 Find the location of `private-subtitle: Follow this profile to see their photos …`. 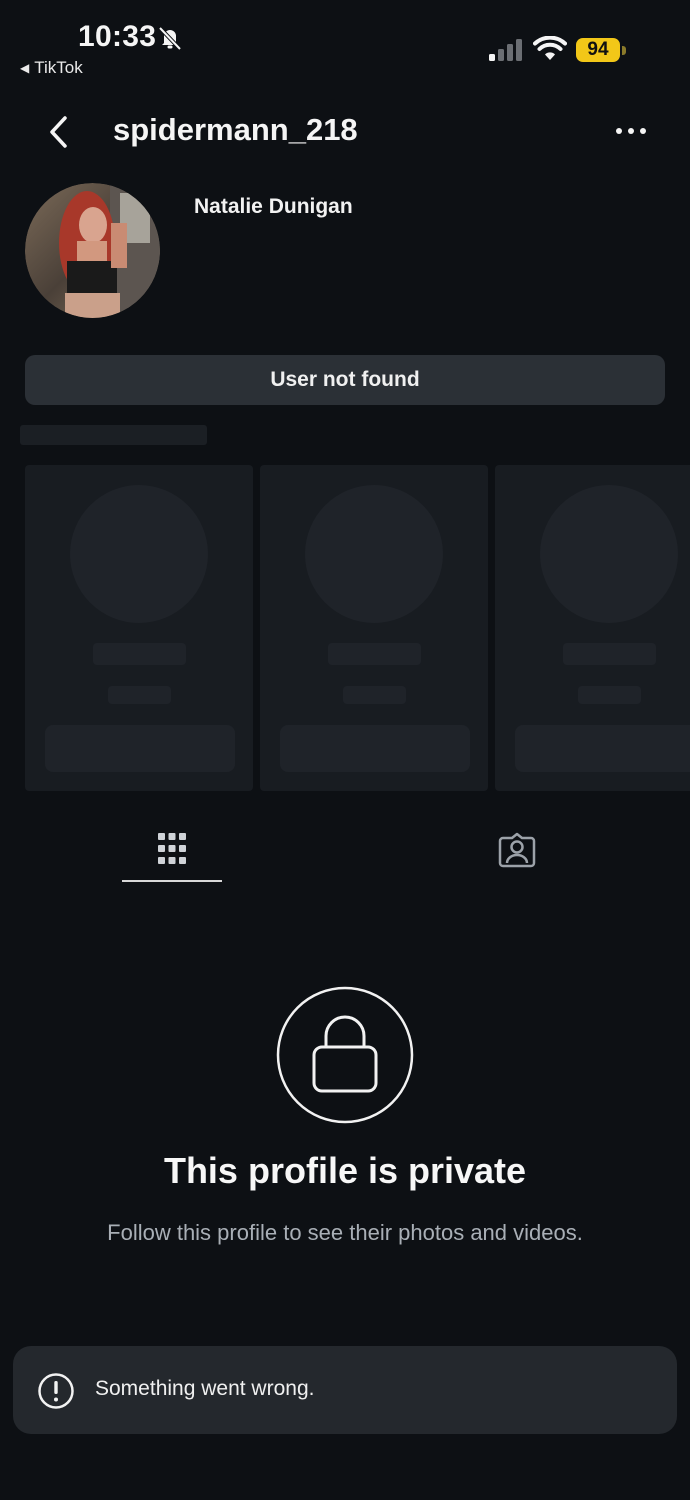

private-subtitle: Follow this profile to see their photos … is located at coordinates (345, 1232).